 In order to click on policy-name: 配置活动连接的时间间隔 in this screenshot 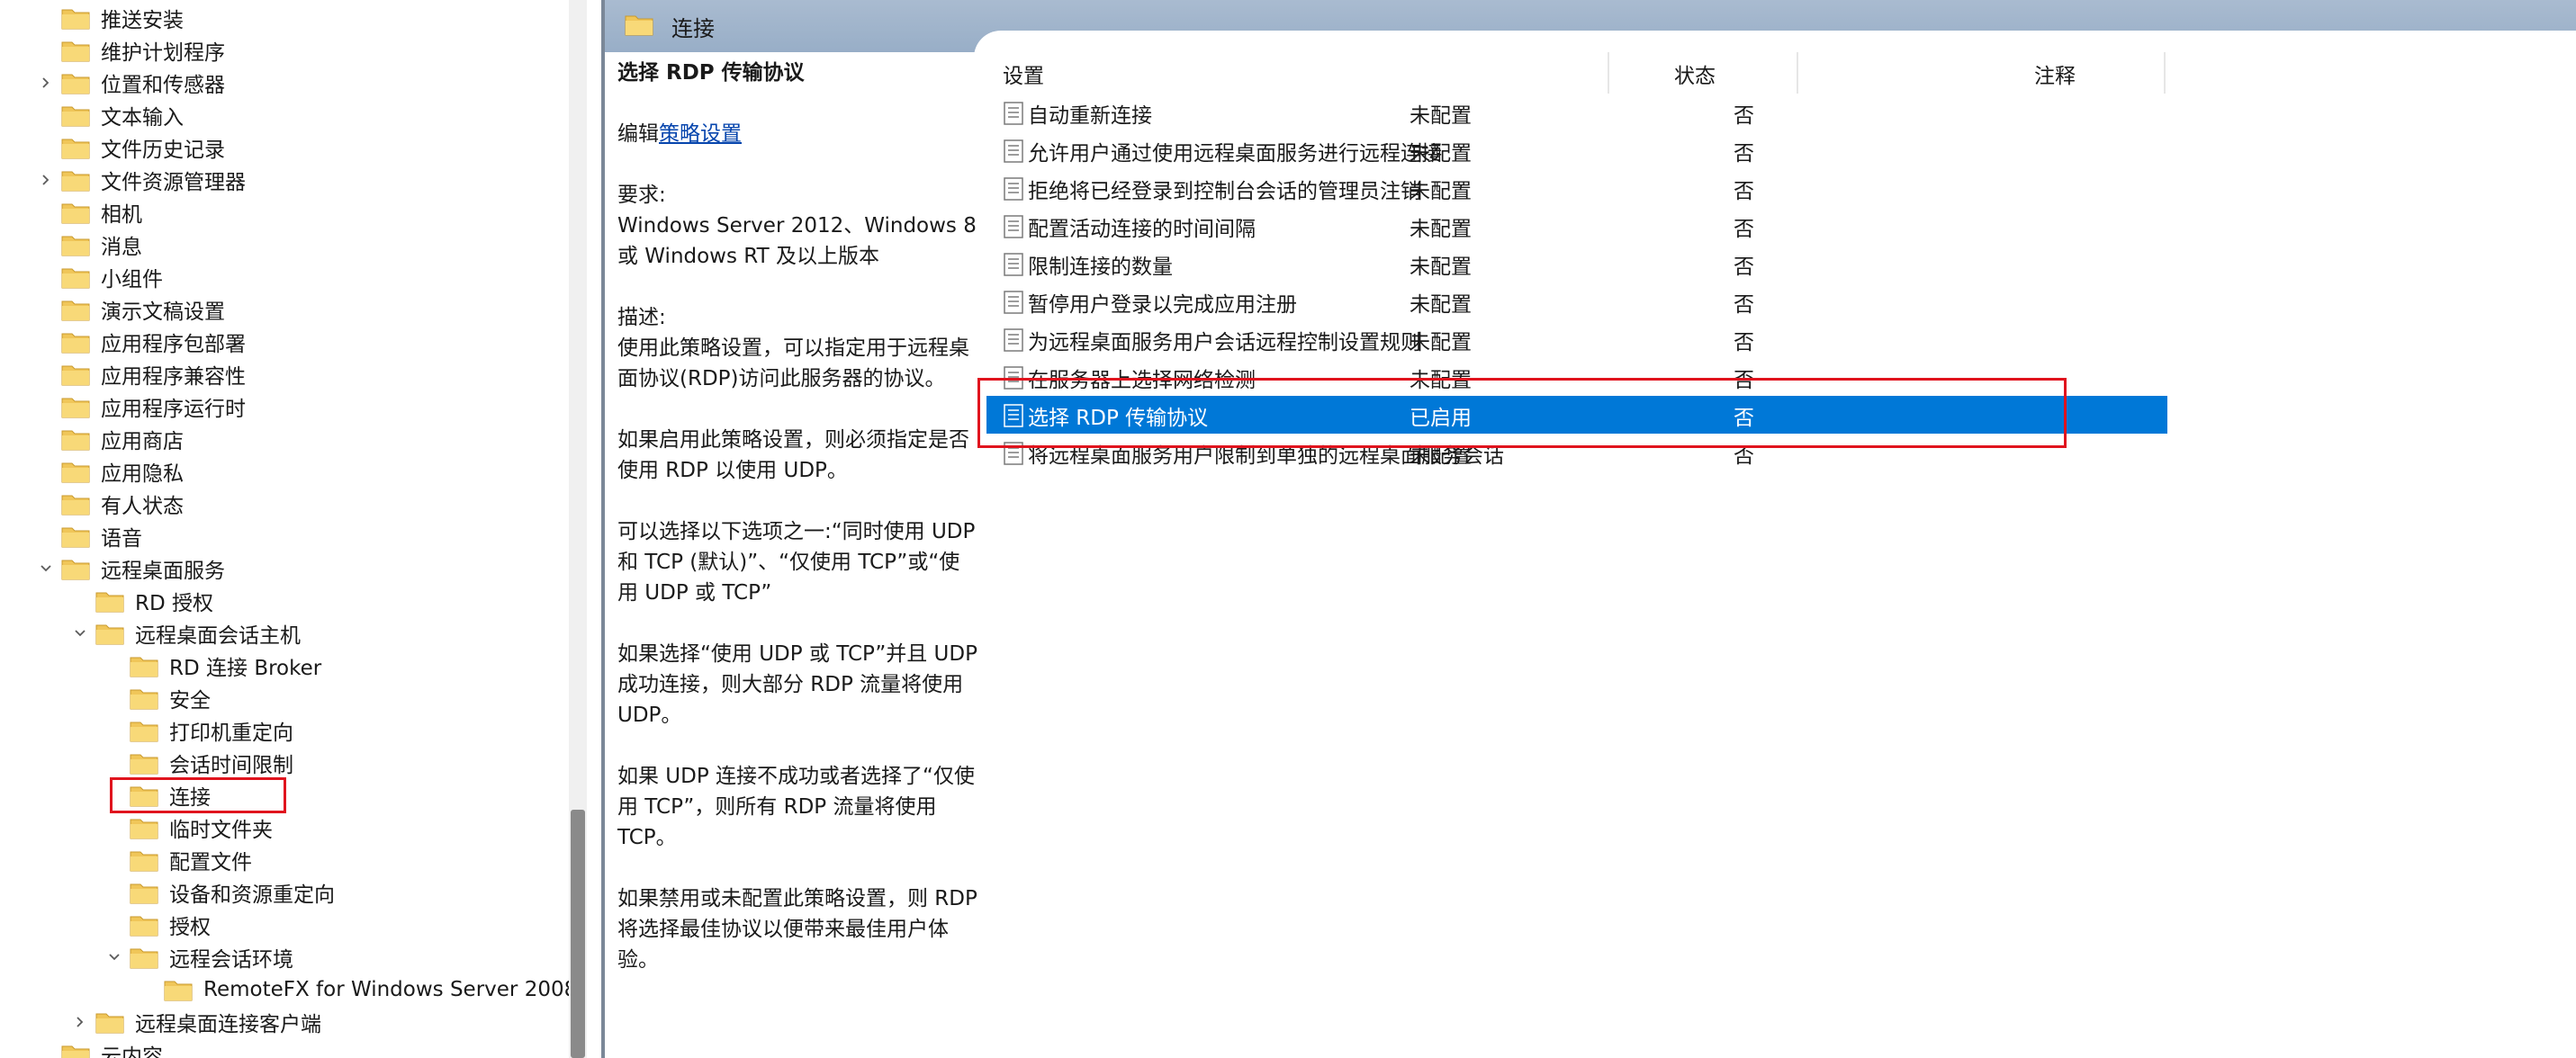, I will do `click(1142, 230)`.